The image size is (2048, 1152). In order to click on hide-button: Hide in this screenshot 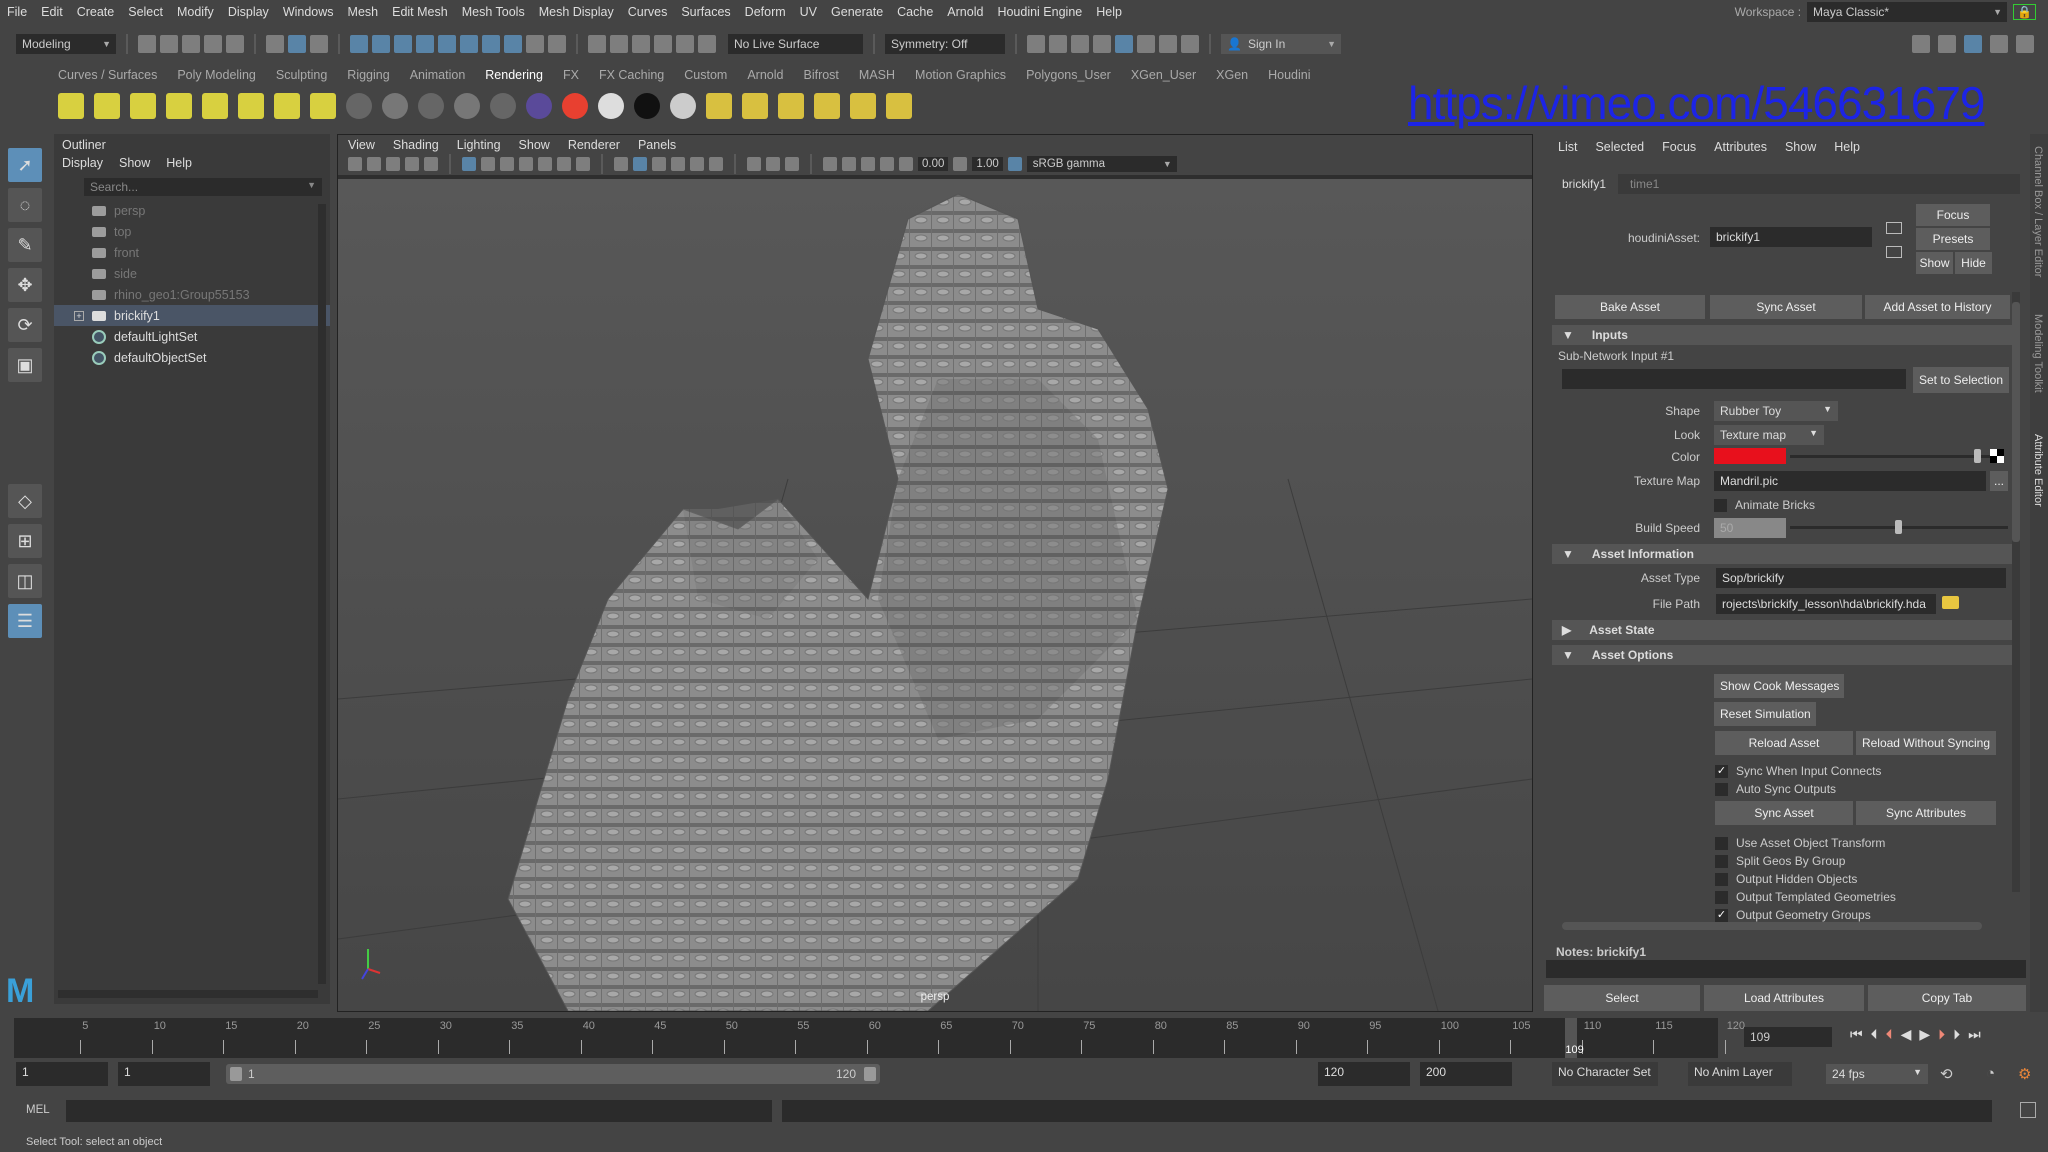, I will do `click(1973, 263)`.